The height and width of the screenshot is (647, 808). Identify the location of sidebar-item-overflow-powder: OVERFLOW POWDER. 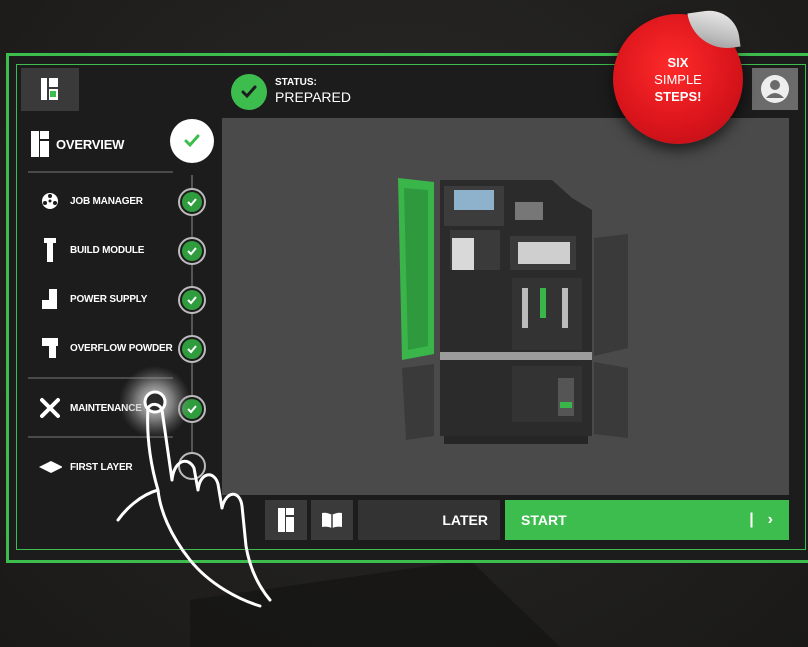
(105, 348).